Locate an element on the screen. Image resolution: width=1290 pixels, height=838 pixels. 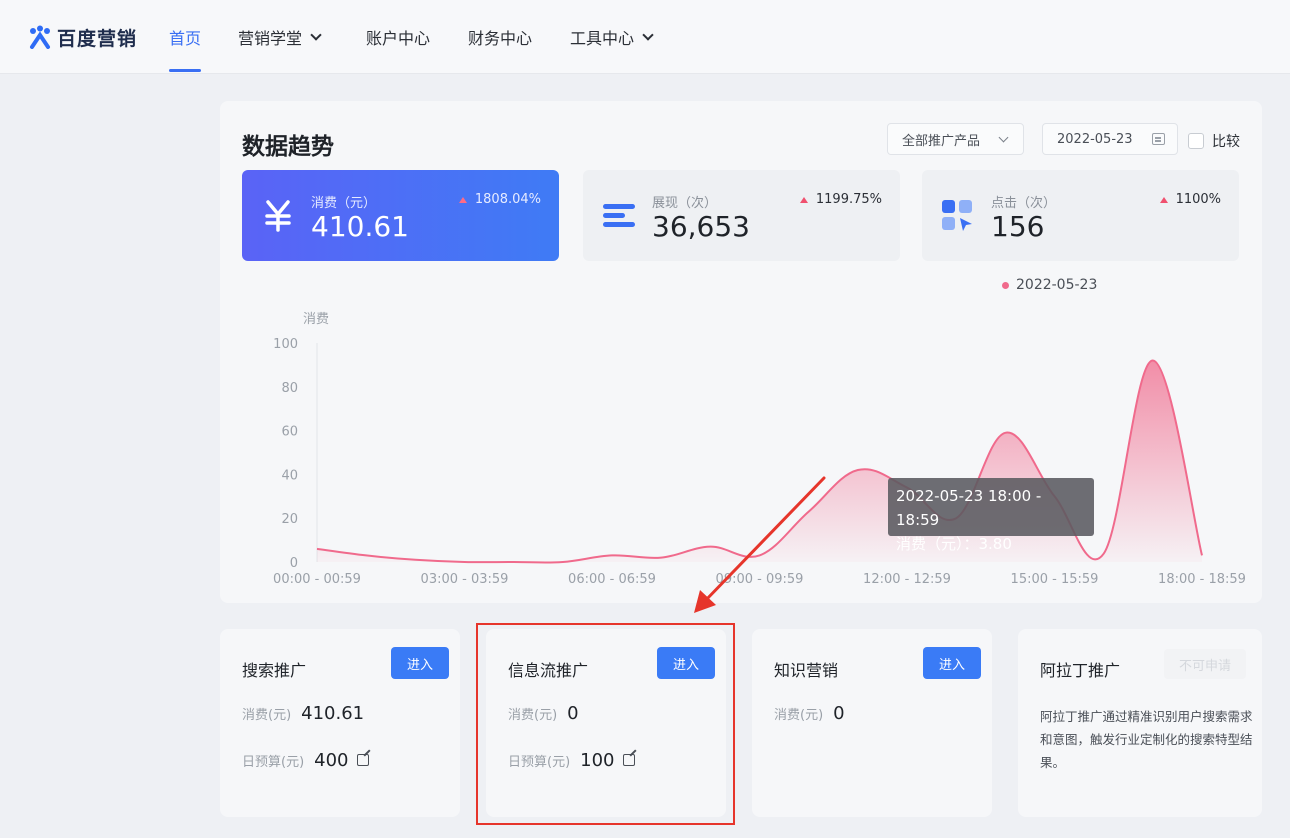
nav-tool-center: 工具中心 is located at coordinates (612, 37).